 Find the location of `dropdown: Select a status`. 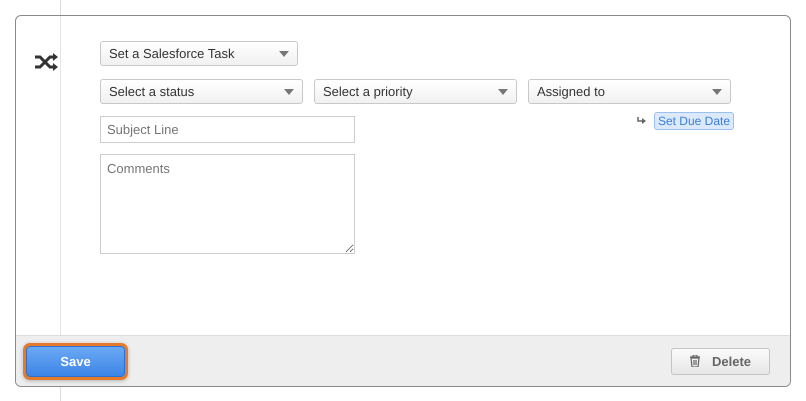

dropdown: Select a status is located at coordinates (201, 91).